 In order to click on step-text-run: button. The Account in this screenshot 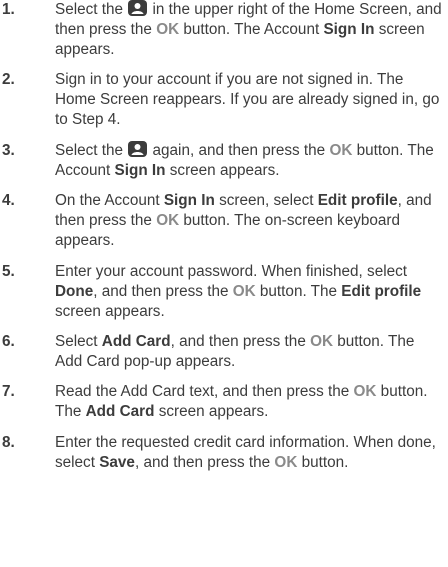, I will do `click(251, 29)`.